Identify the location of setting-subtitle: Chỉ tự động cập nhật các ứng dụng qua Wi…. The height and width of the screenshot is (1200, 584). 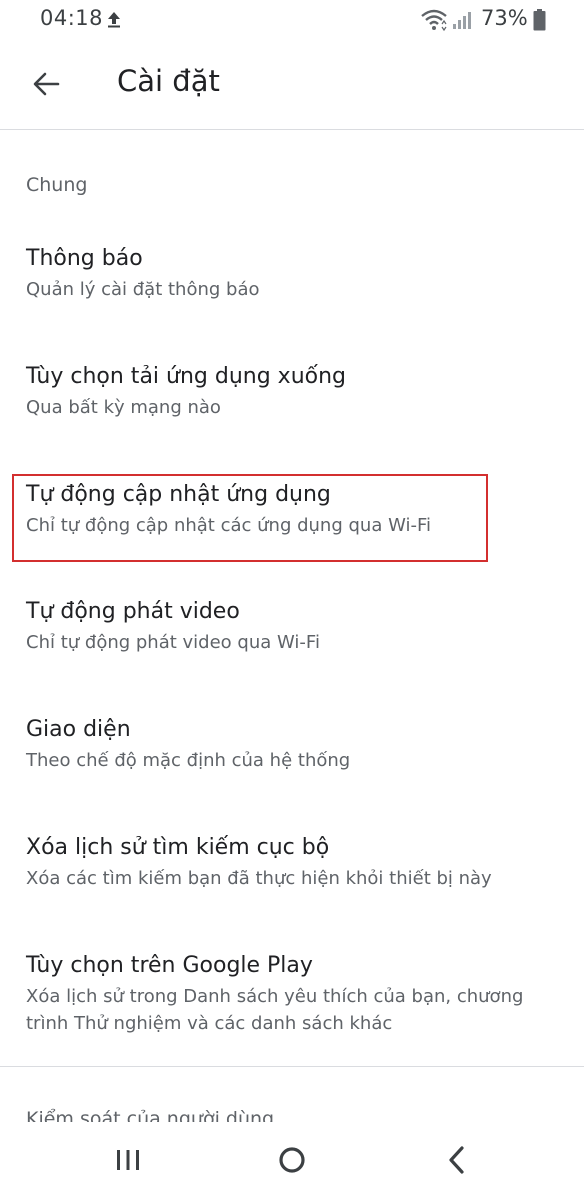
(229, 525).